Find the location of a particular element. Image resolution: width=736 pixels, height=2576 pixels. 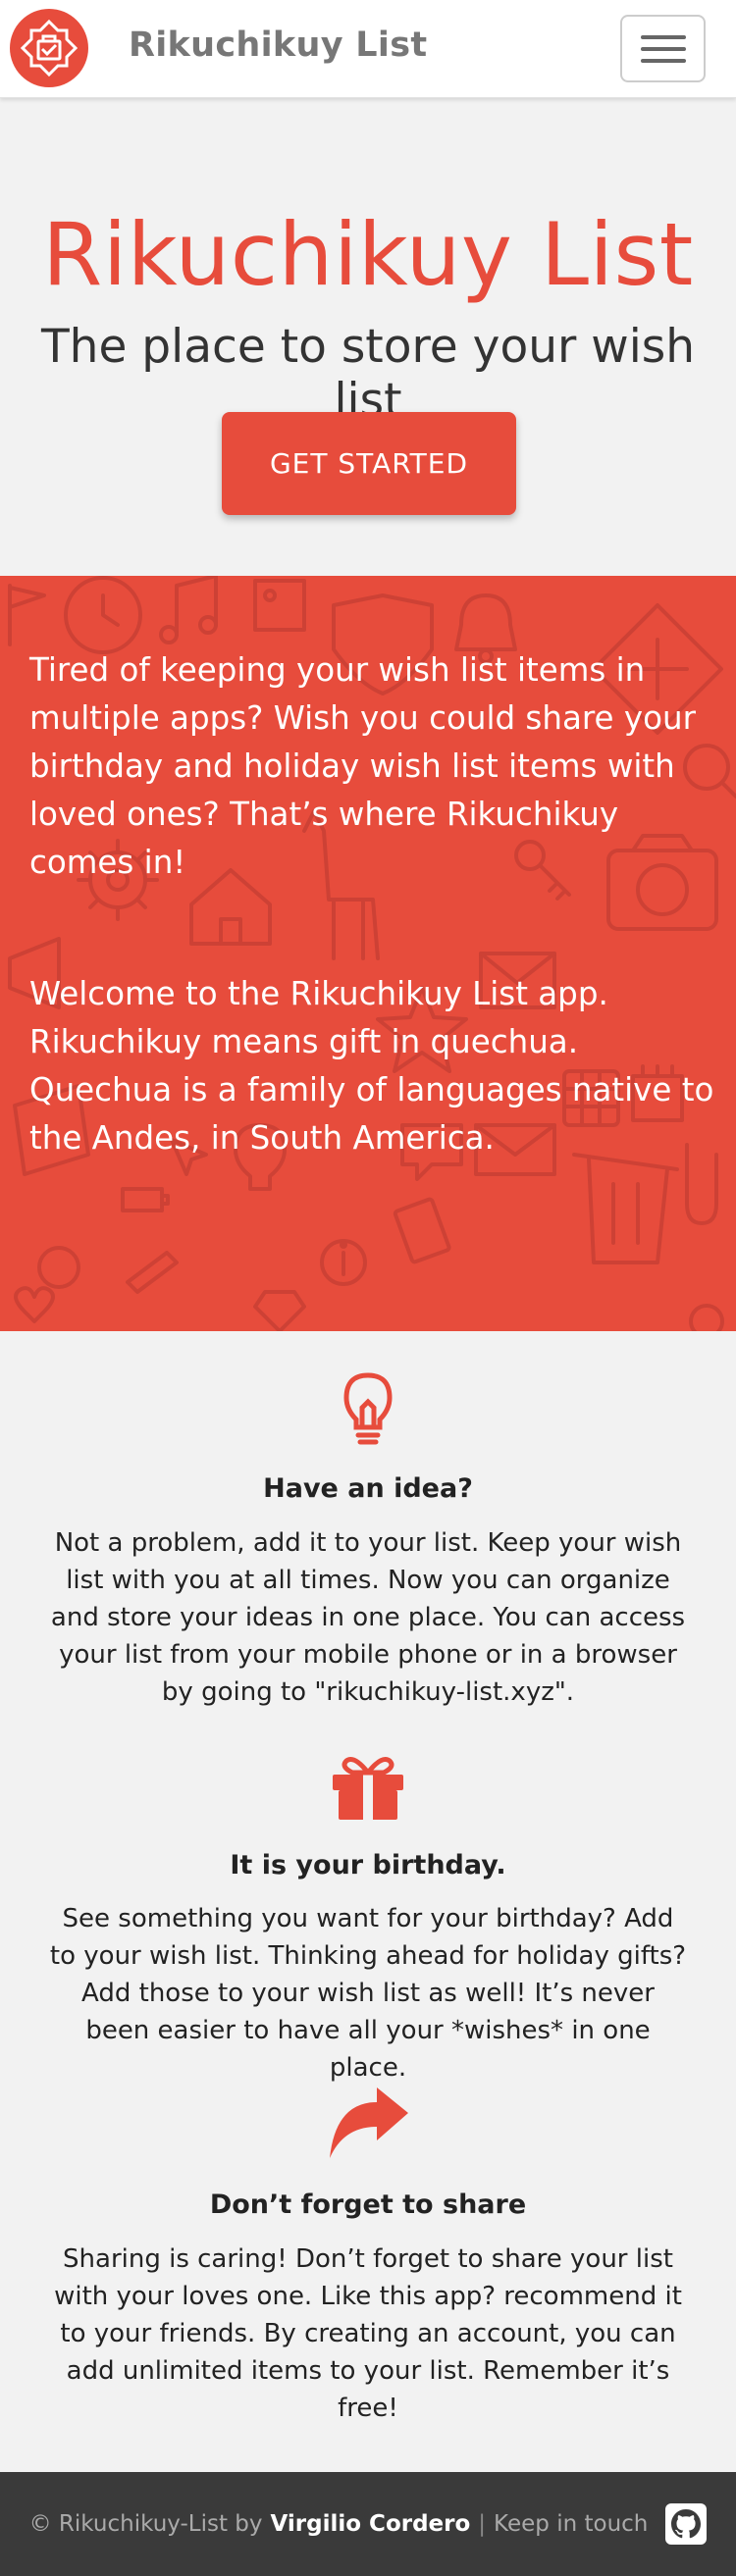

get-started-button: GET STARTED is located at coordinates (369, 463).